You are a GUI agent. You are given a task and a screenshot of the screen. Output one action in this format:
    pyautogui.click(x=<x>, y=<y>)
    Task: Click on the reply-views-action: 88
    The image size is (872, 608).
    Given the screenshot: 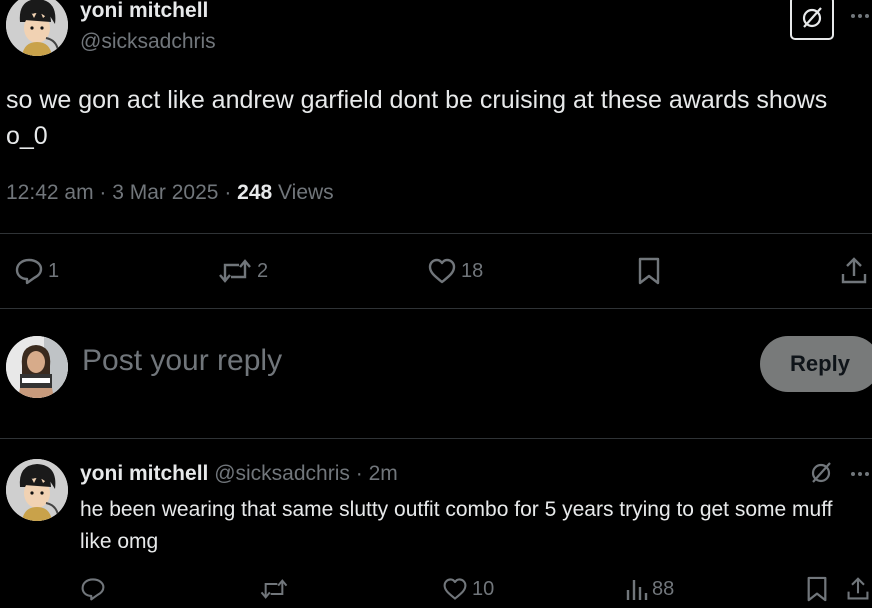 What is the action you would take?
    pyautogui.click(x=649, y=589)
    